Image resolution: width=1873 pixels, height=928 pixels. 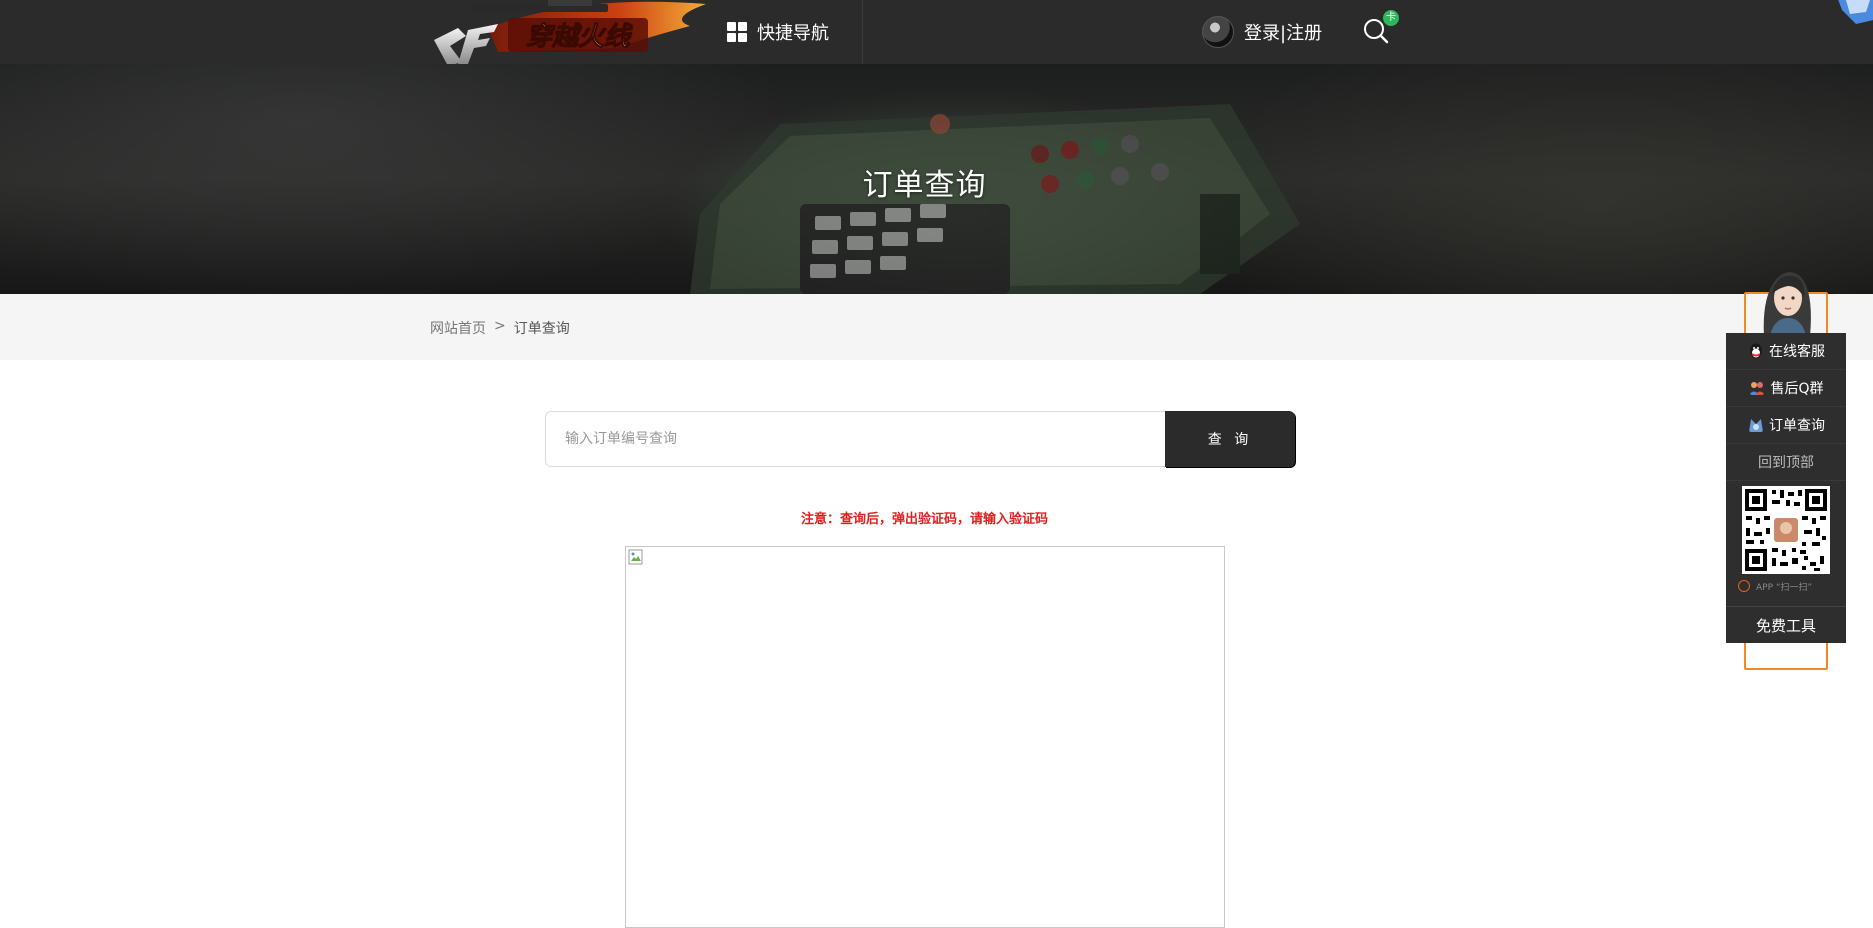 I want to click on aftersale-group-label: 售后Q群, so click(x=1797, y=389).